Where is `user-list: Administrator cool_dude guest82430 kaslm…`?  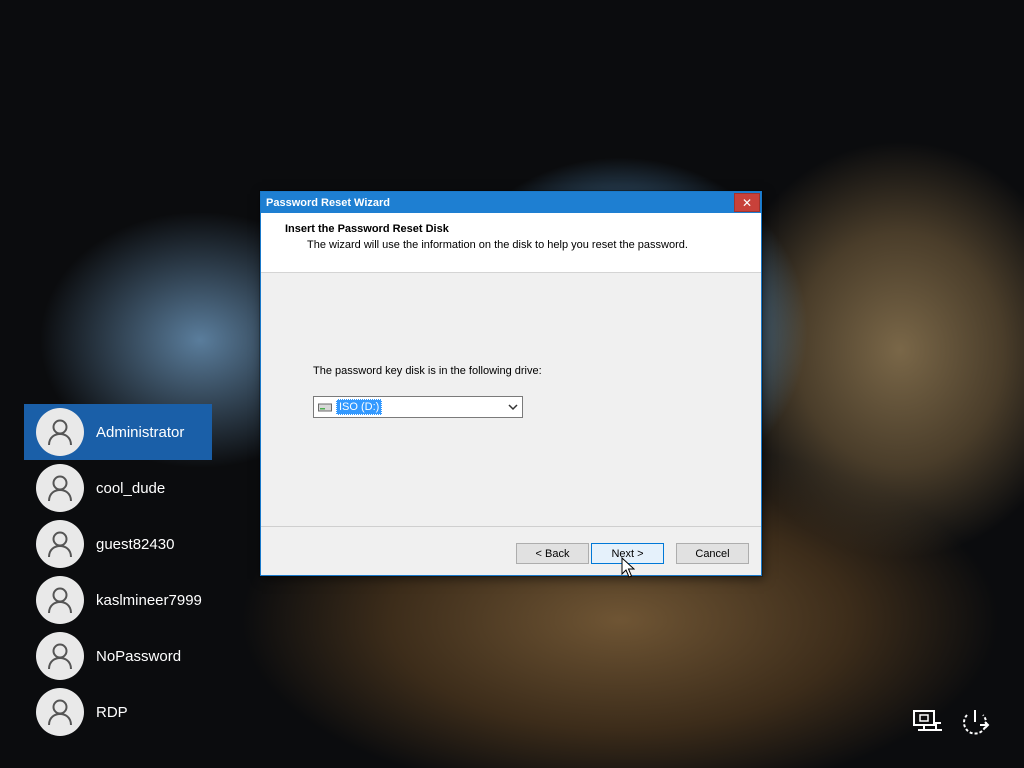 user-list: Administrator cool_dude guest82430 kaslm… is located at coordinates (118, 572).